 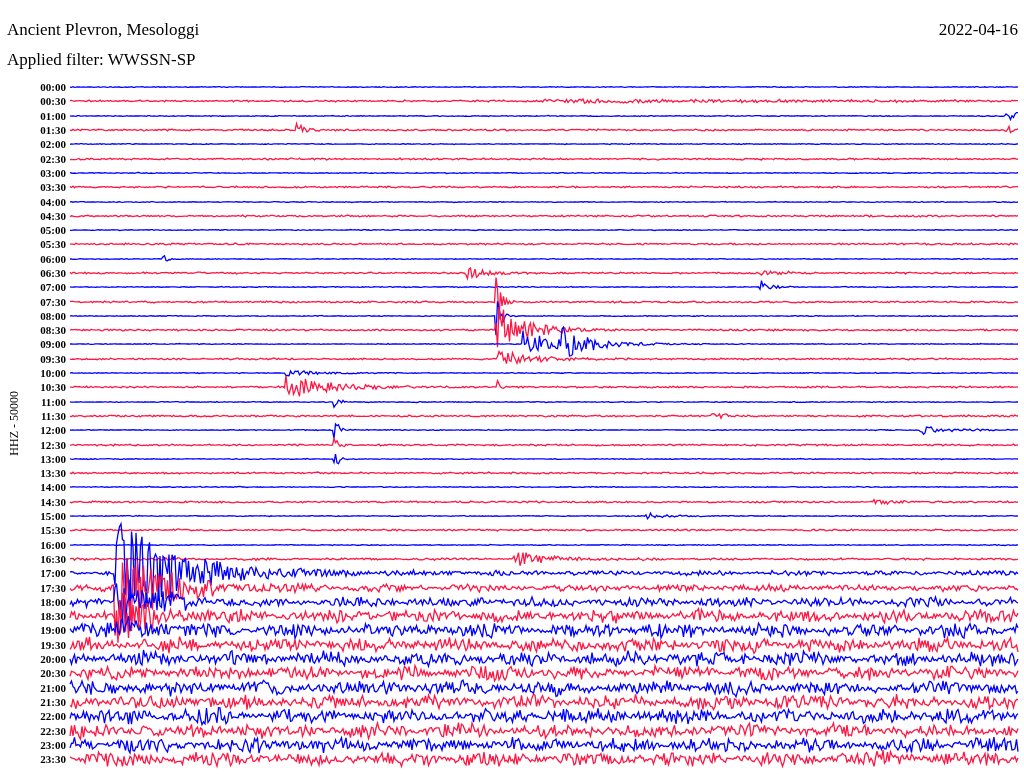 What do you see at coordinates (53, 315) in the screenshot?
I see `time-label: 08:00` at bounding box center [53, 315].